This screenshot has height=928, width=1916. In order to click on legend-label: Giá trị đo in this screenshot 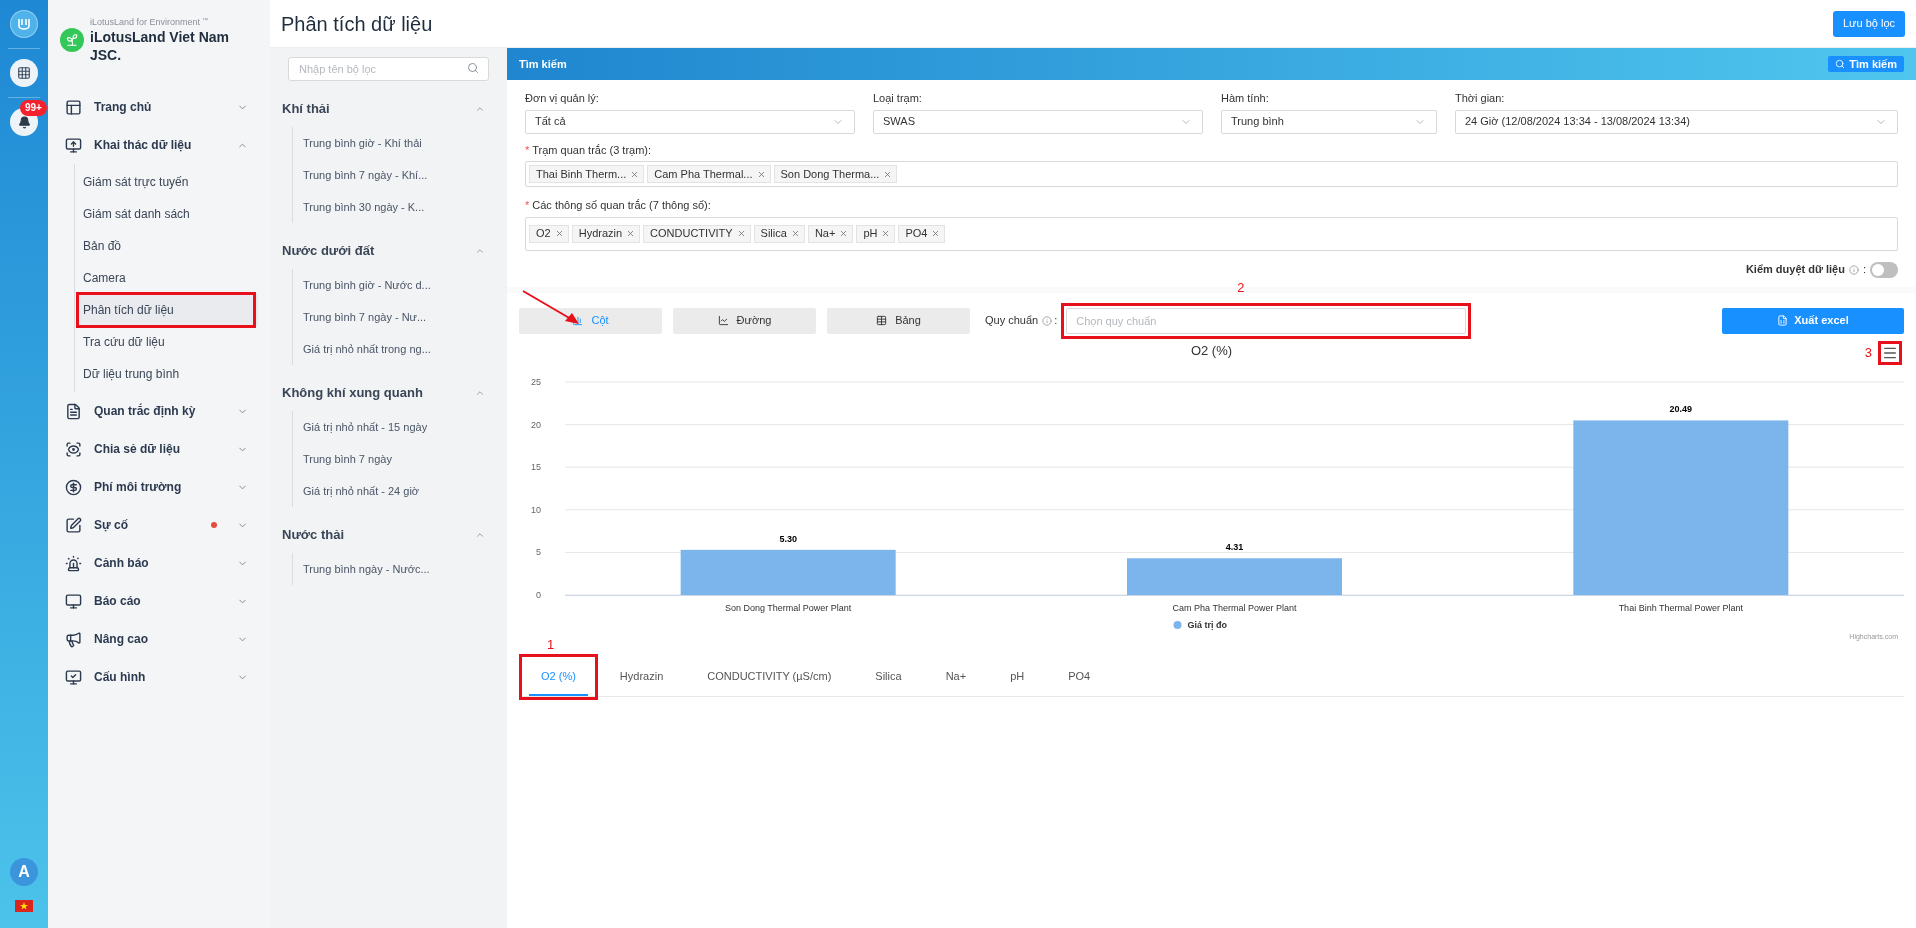, I will do `click(1207, 625)`.